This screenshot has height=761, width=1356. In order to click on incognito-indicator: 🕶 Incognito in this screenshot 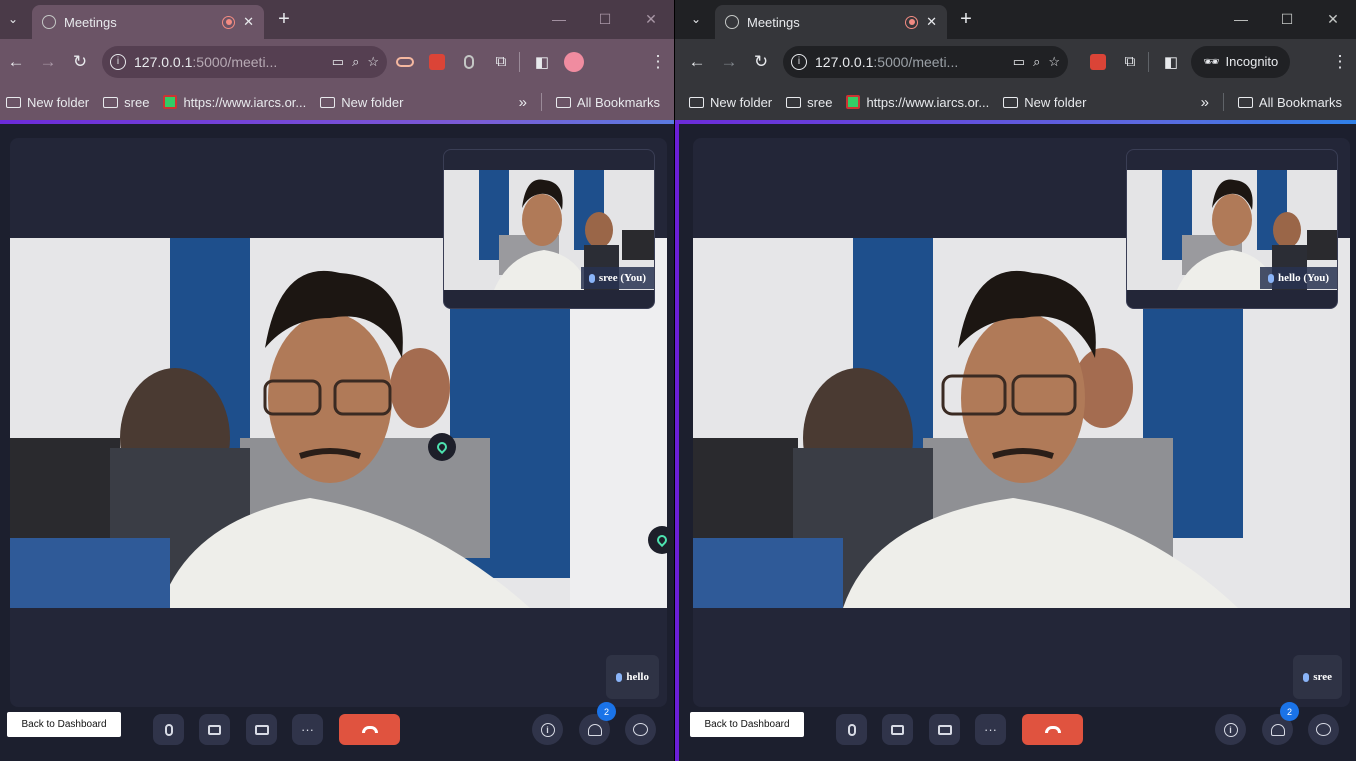, I will do `click(1241, 61)`.